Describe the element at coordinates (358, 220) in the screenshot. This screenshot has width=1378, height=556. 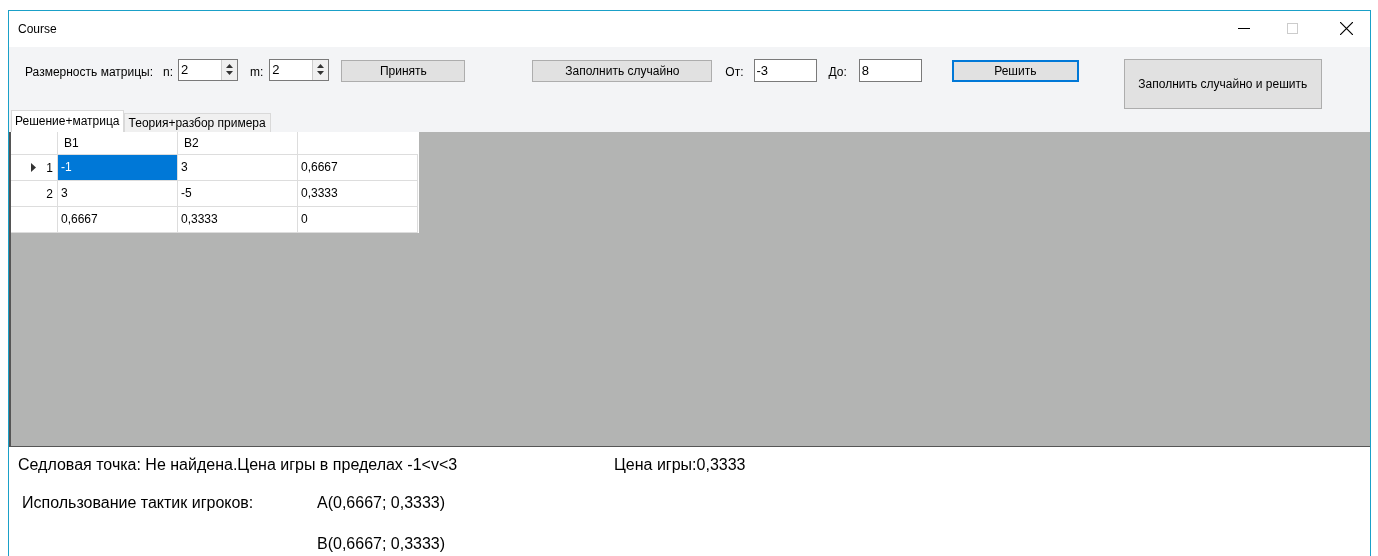
I see `table-cell: 0` at that location.